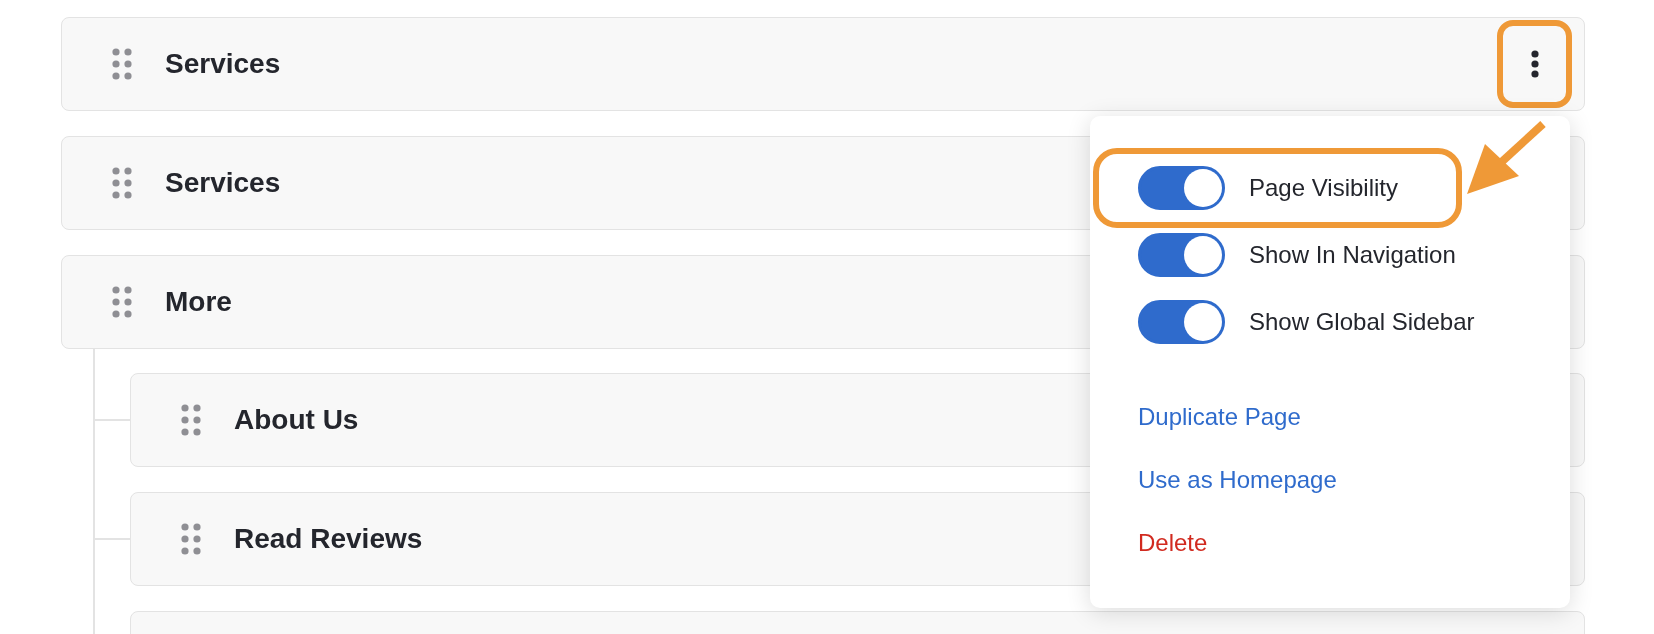 The width and height of the screenshot is (1654, 634). I want to click on more-icon, so click(1534, 64).